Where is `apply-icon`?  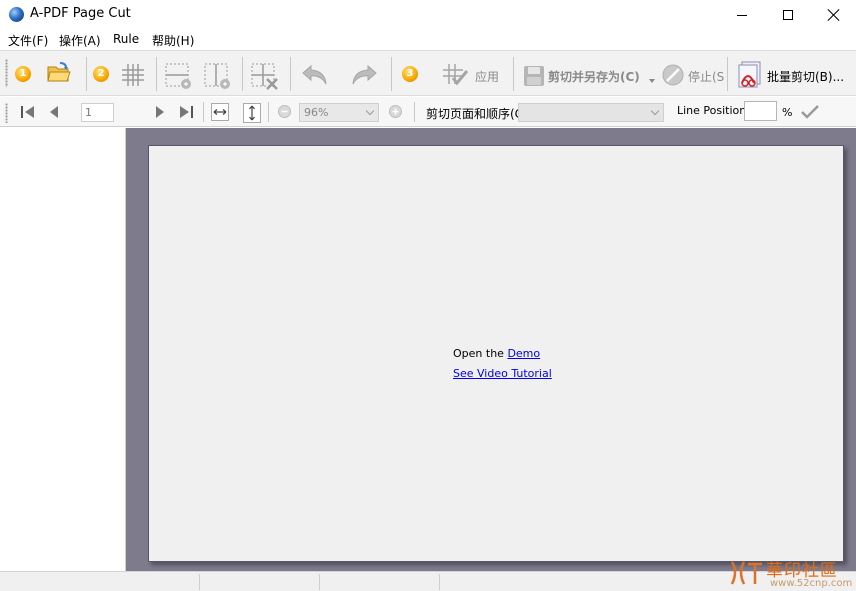
apply-icon is located at coordinates (455, 76).